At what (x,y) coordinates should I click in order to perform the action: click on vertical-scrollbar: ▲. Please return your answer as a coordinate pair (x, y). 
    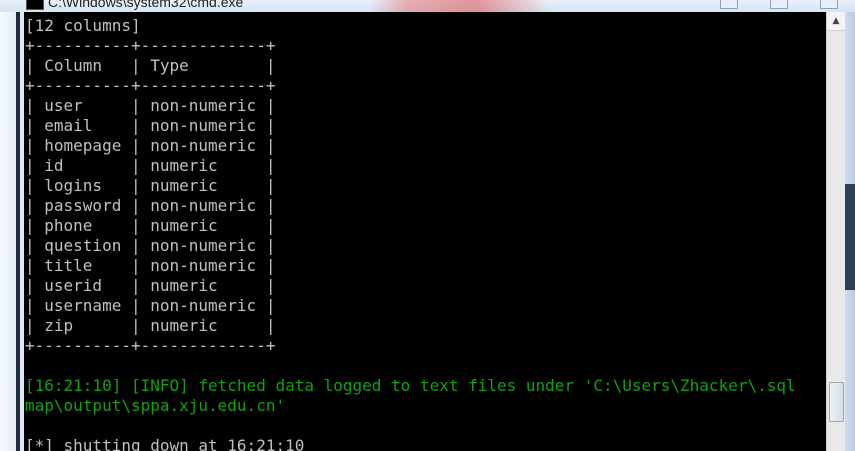
    Looking at the image, I should click on (835, 231).